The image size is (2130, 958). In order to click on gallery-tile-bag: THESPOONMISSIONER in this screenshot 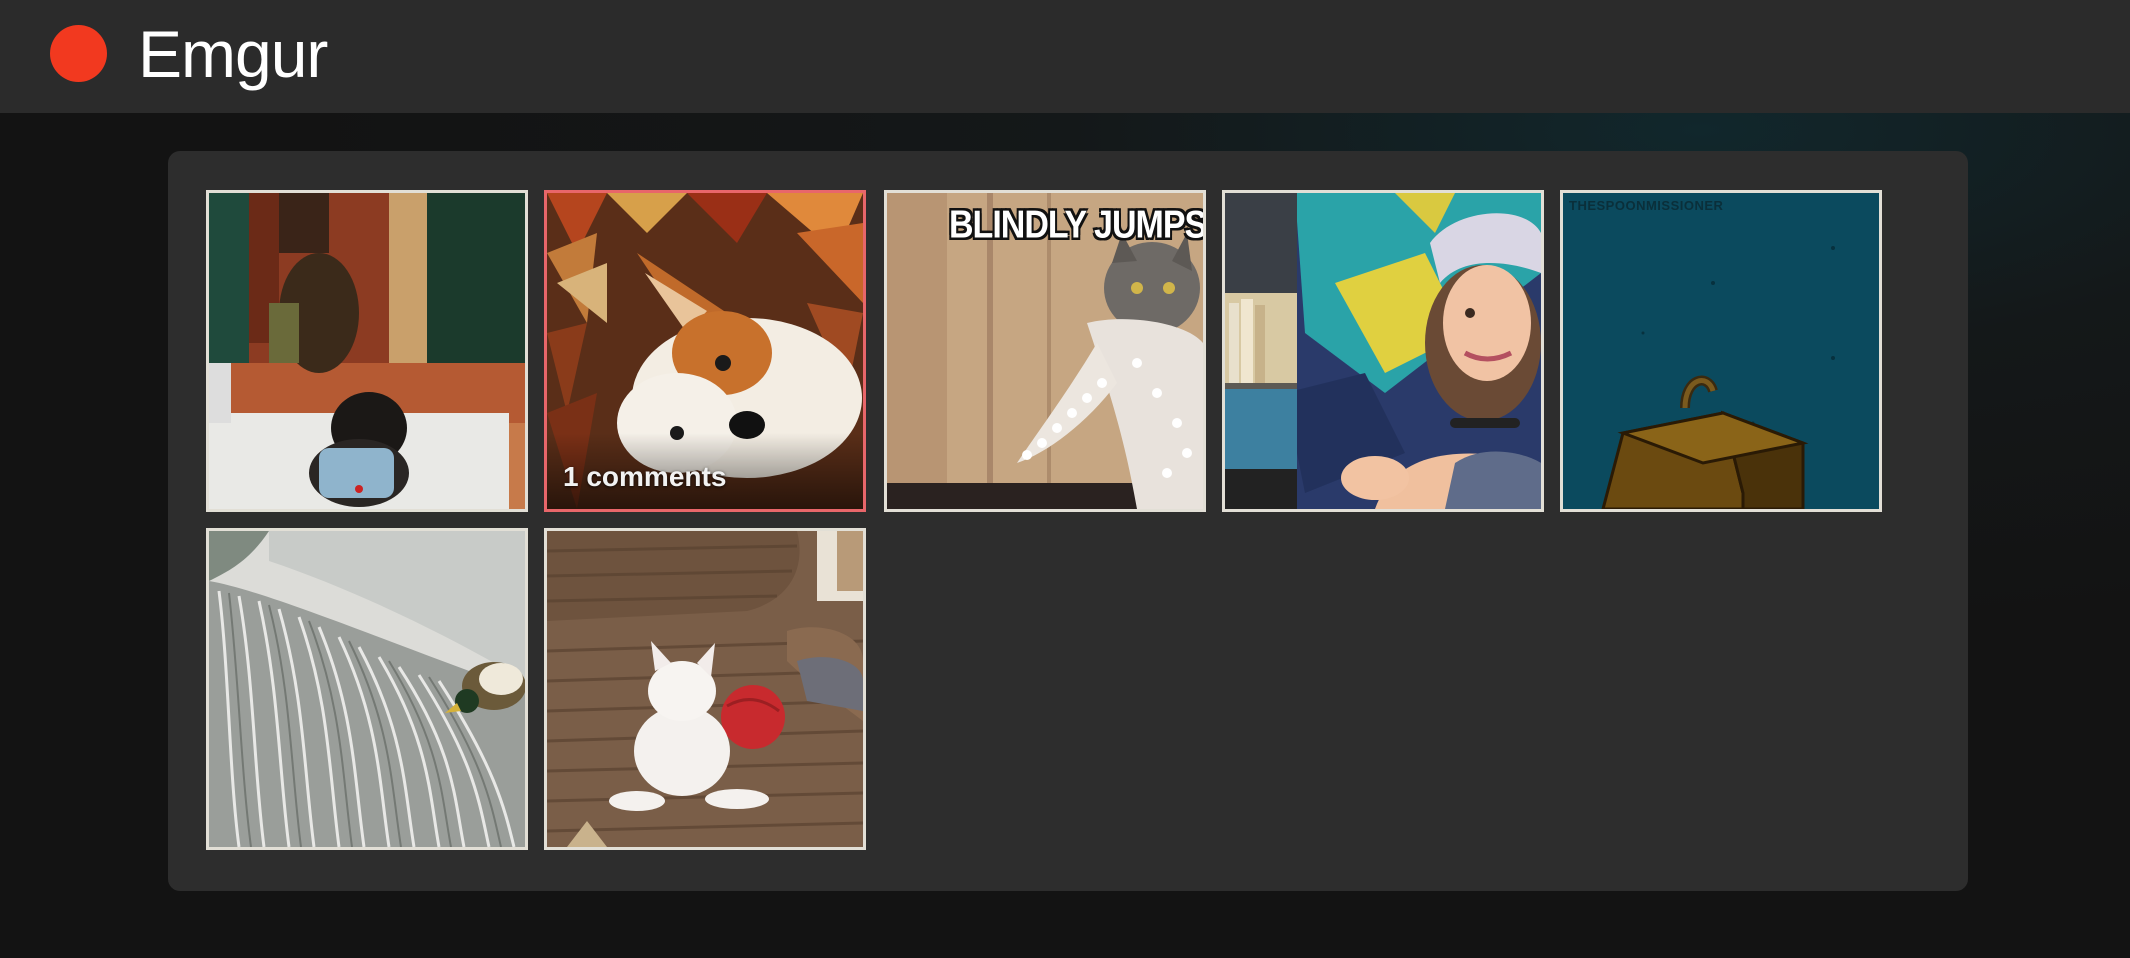, I will do `click(1721, 351)`.